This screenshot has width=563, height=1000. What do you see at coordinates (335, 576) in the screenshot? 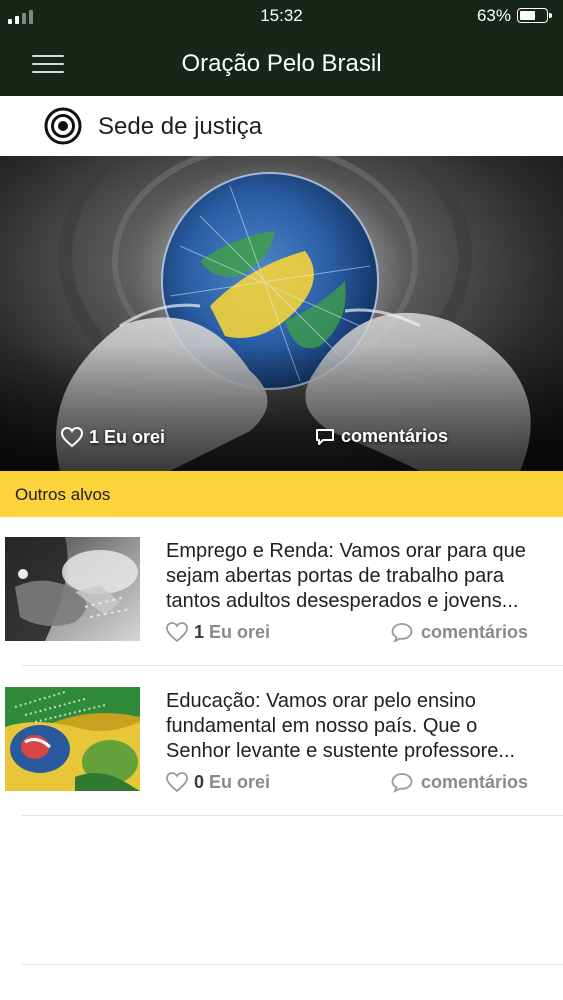
I see `item-text-line: sejam abertas portas de trabalho para` at bounding box center [335, 576].